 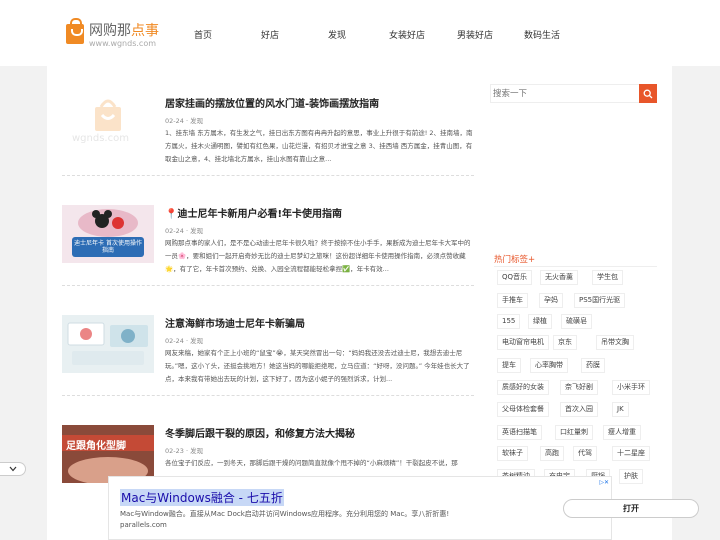 What do you see at coordinates (565, 93) in the screenshot?
I see `search-input` at bounding box center [565, 93].